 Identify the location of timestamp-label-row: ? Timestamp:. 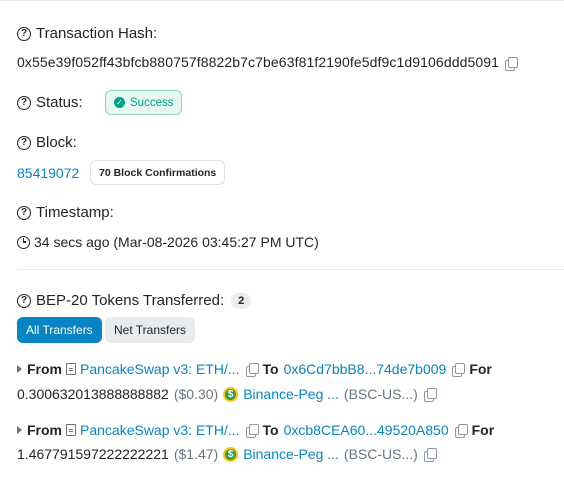
(65, 212).